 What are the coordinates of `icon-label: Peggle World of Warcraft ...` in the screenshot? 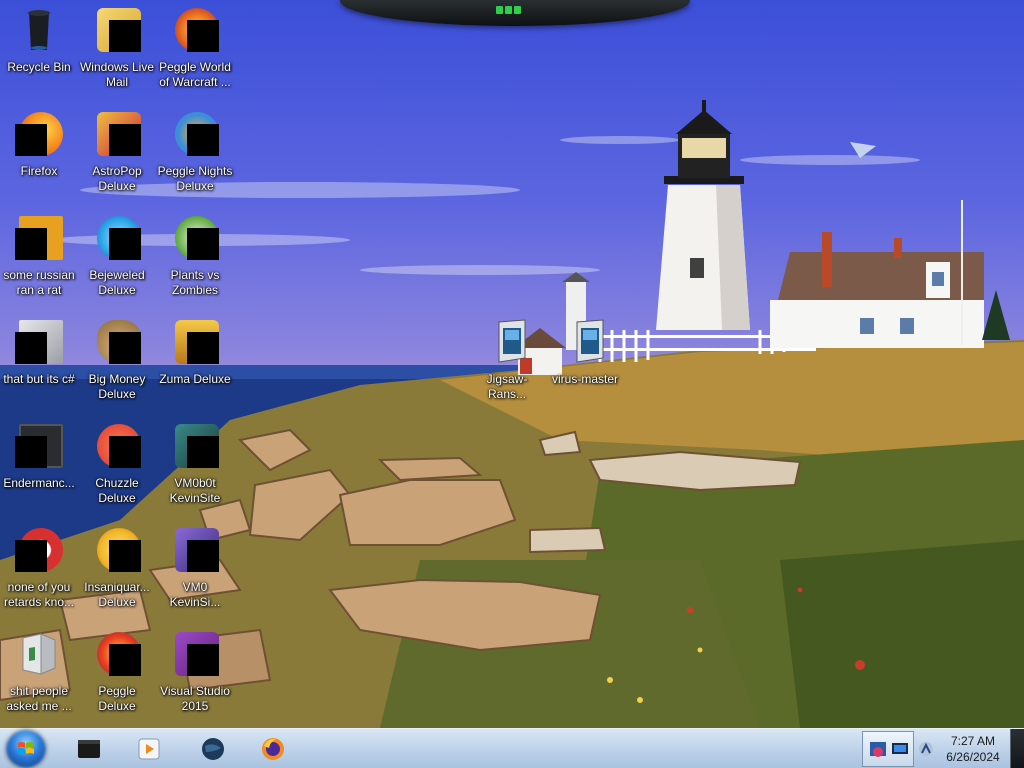 It's located at (195, 74).